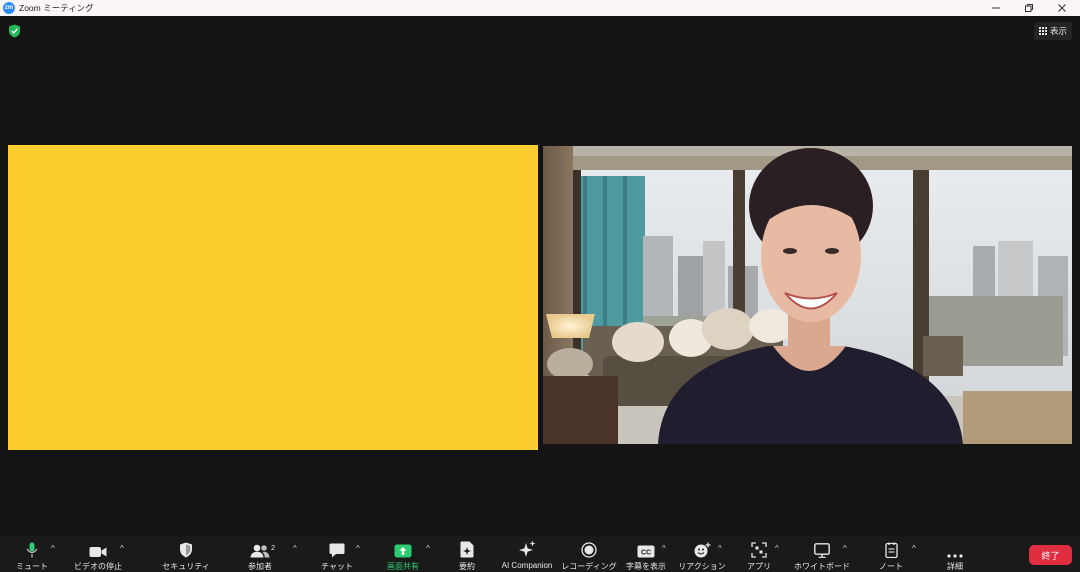 The height and width of the screenshot is (572, 1080). I want to click on captions-label: 字幕を表示, so click(646, 566).